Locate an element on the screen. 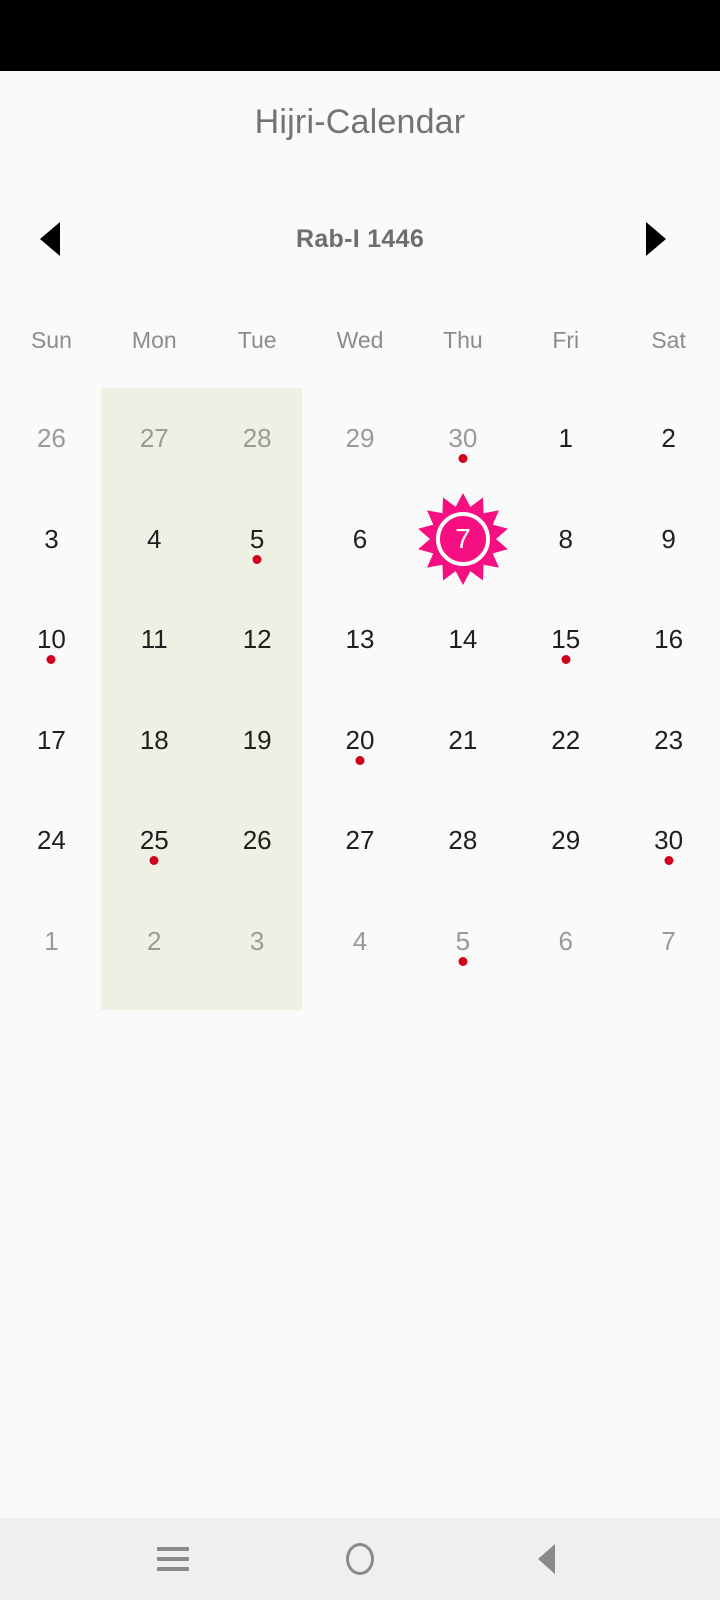  circle-icon is located at coordinates (359, 1559).